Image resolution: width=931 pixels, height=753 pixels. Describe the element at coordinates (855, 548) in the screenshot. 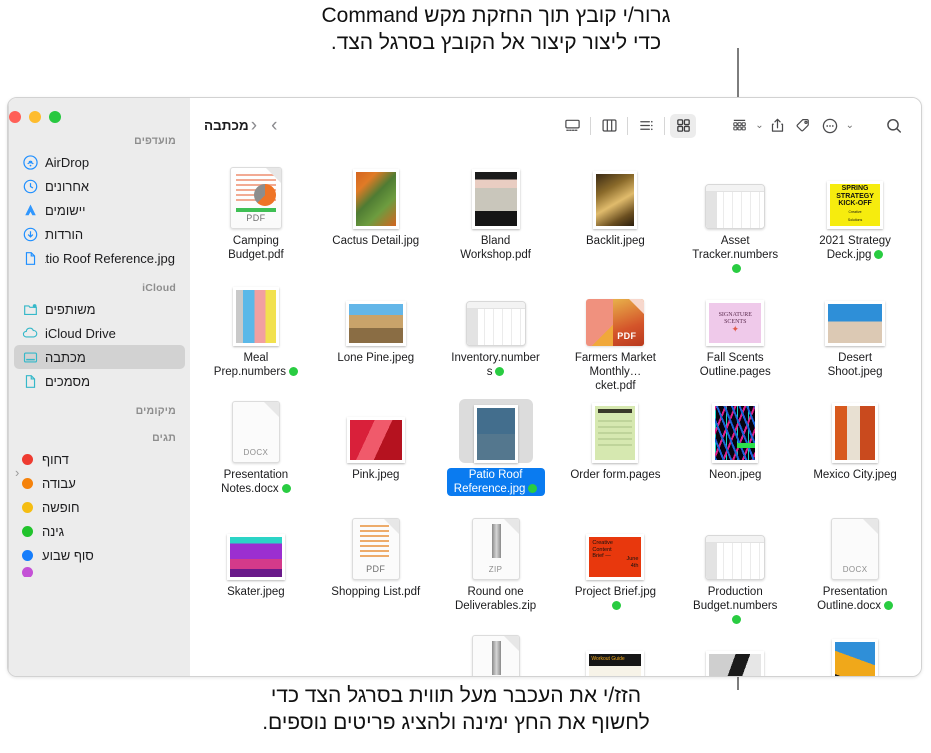

I see `file-thumbnail: DOCX` at that location.